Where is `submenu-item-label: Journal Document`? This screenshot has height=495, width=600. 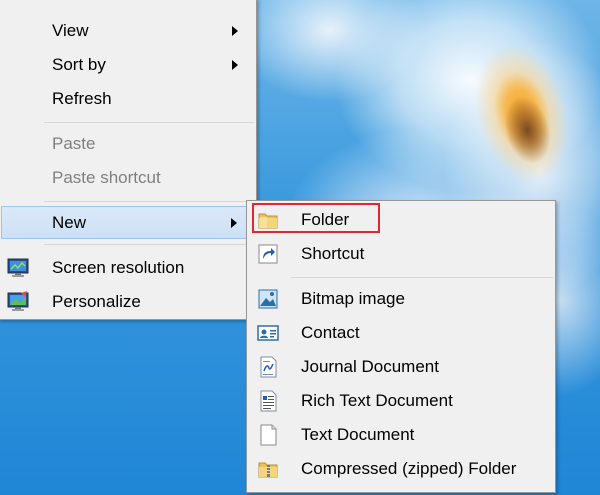
submenu-item-label: Journal Document is located at coordinates (370, 366).